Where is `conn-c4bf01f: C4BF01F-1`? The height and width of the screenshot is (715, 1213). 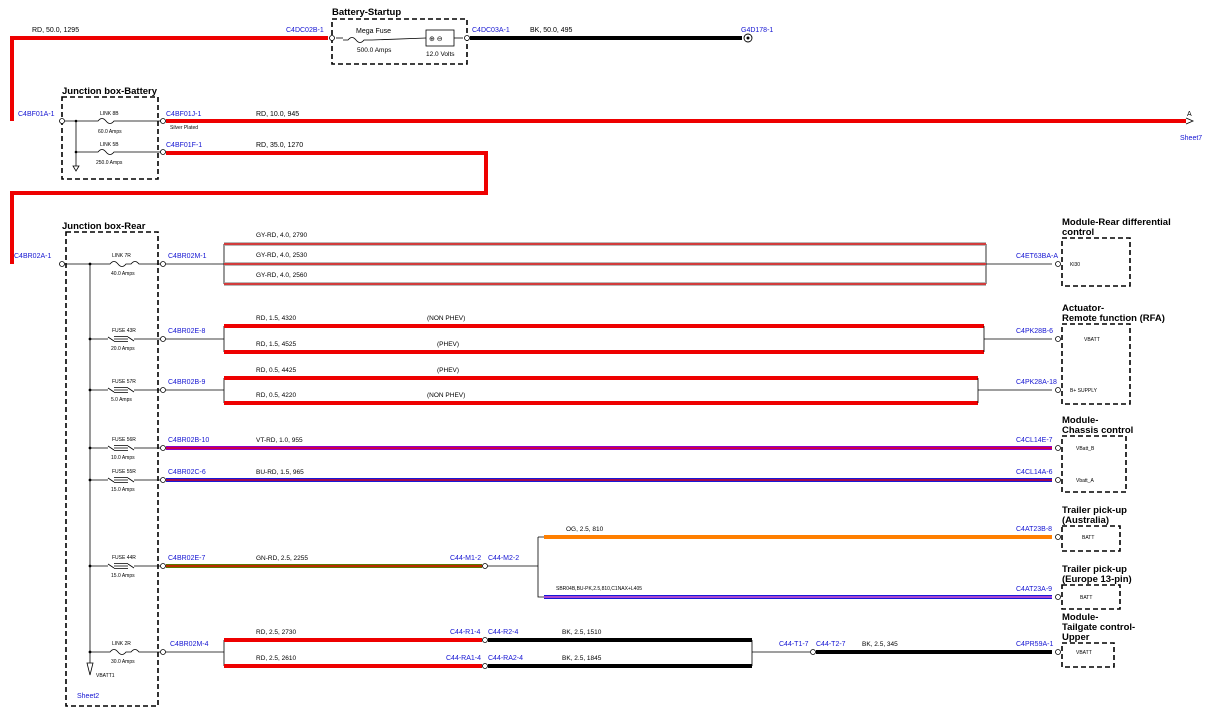
conn-c4bf01f: C4BF01F-1 is located at coordinates (184, 145).